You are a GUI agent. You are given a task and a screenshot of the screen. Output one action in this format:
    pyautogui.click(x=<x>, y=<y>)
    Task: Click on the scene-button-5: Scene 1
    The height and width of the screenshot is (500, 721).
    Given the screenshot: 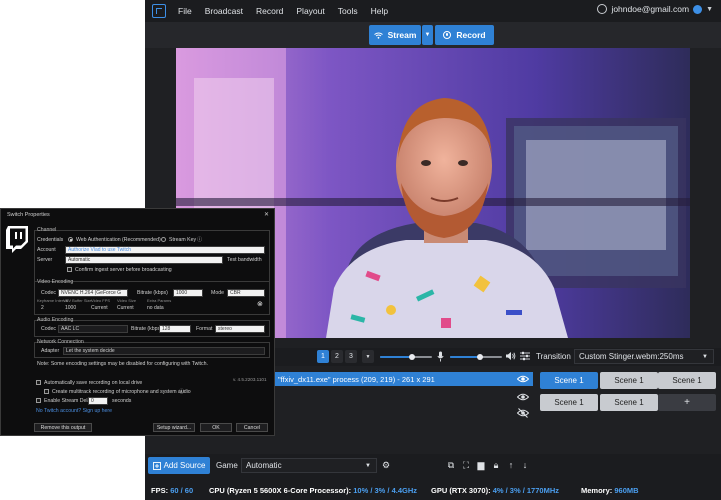 What is the action you would take?
    pyautogui.click(x=629, y=402)
    